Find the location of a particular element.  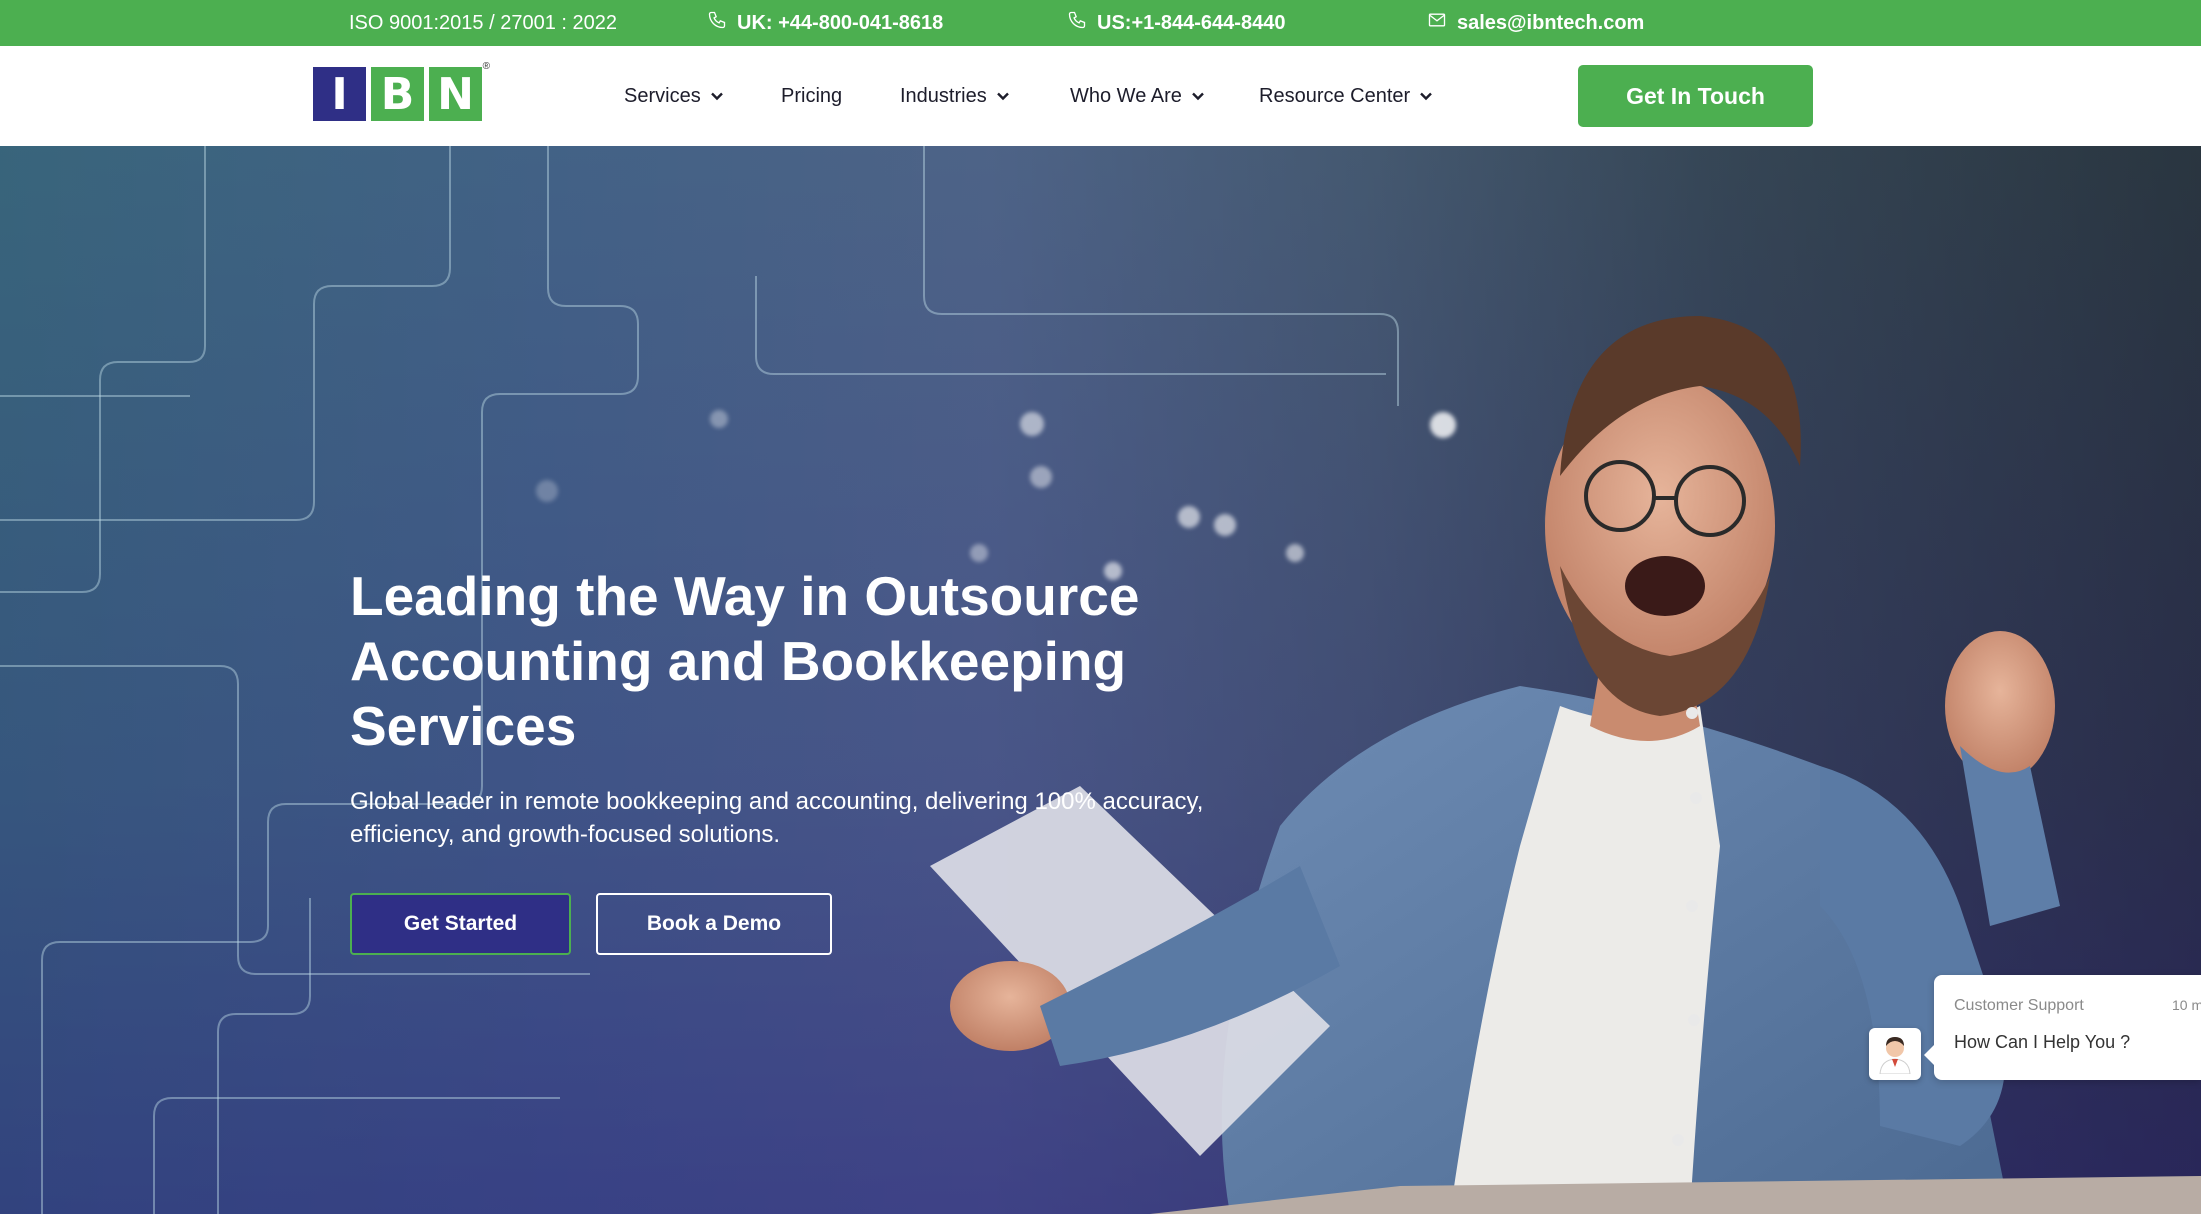

us-phone-text: US:+1-844-644-8440 is located at coordinates (1191, 22).